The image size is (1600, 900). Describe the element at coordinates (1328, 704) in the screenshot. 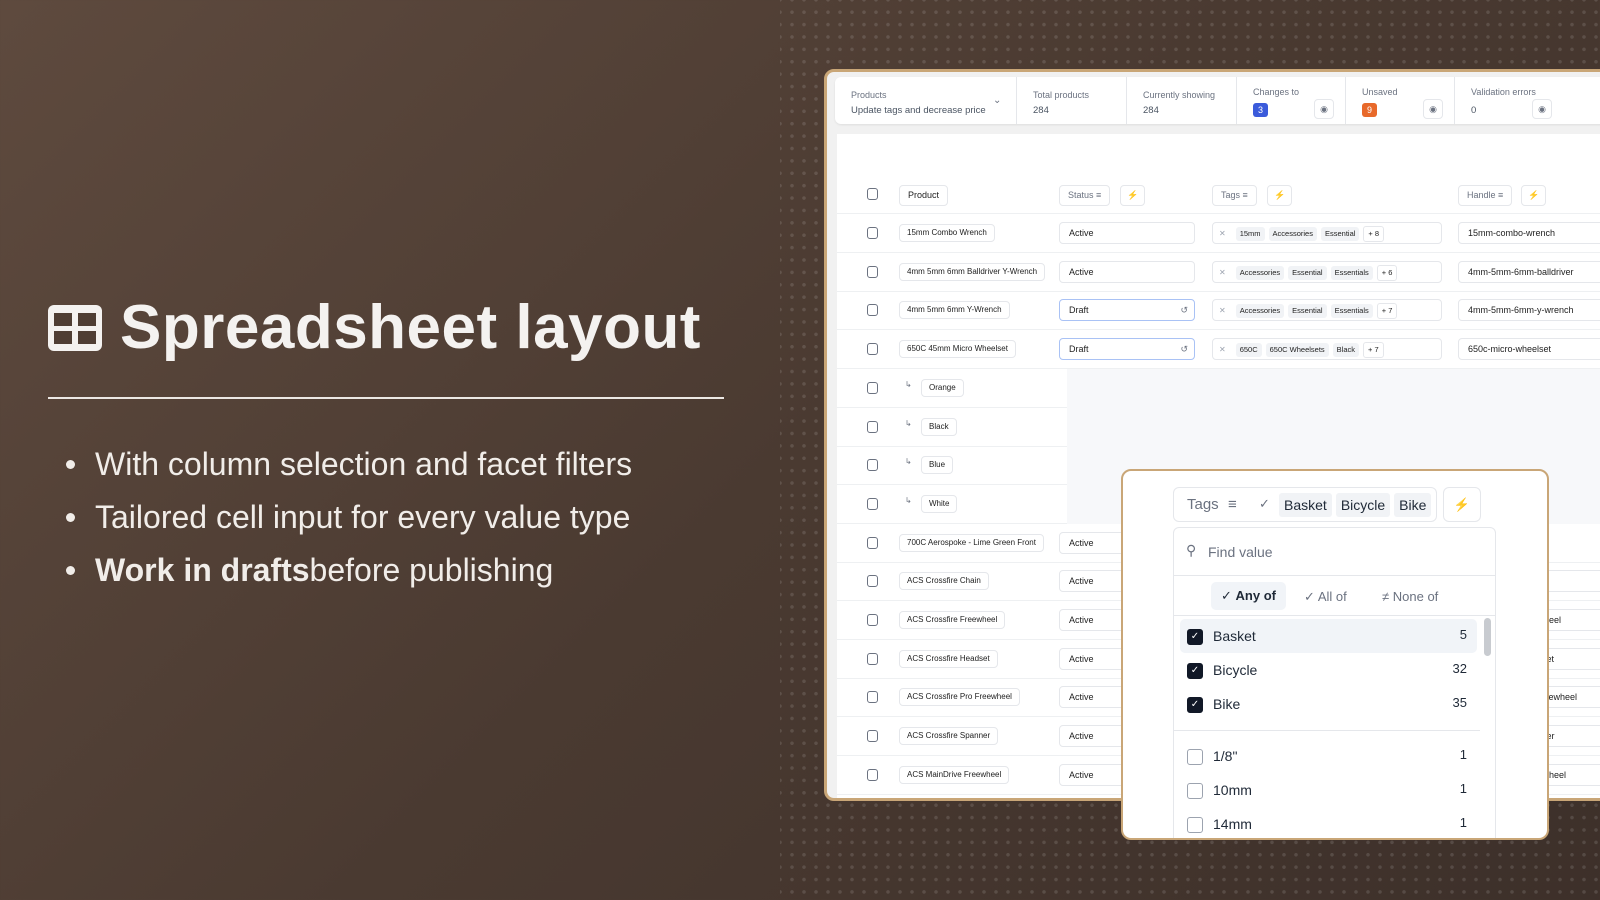

I see `filter-option: ✓ Bike 35` at that location.